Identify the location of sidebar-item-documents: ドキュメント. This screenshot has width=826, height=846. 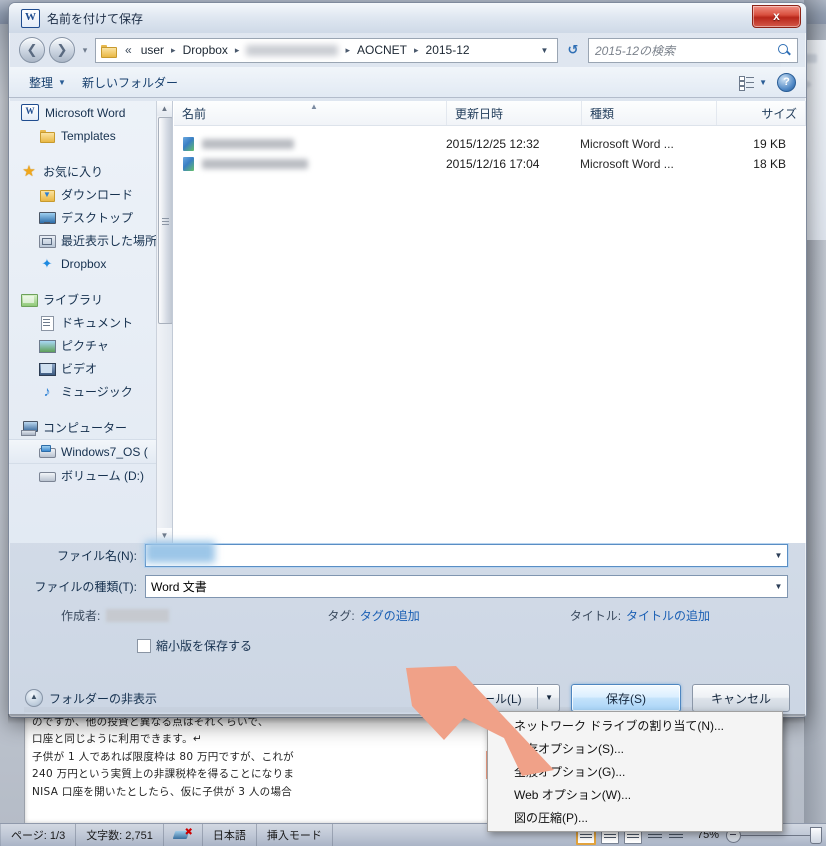
(90, 322).